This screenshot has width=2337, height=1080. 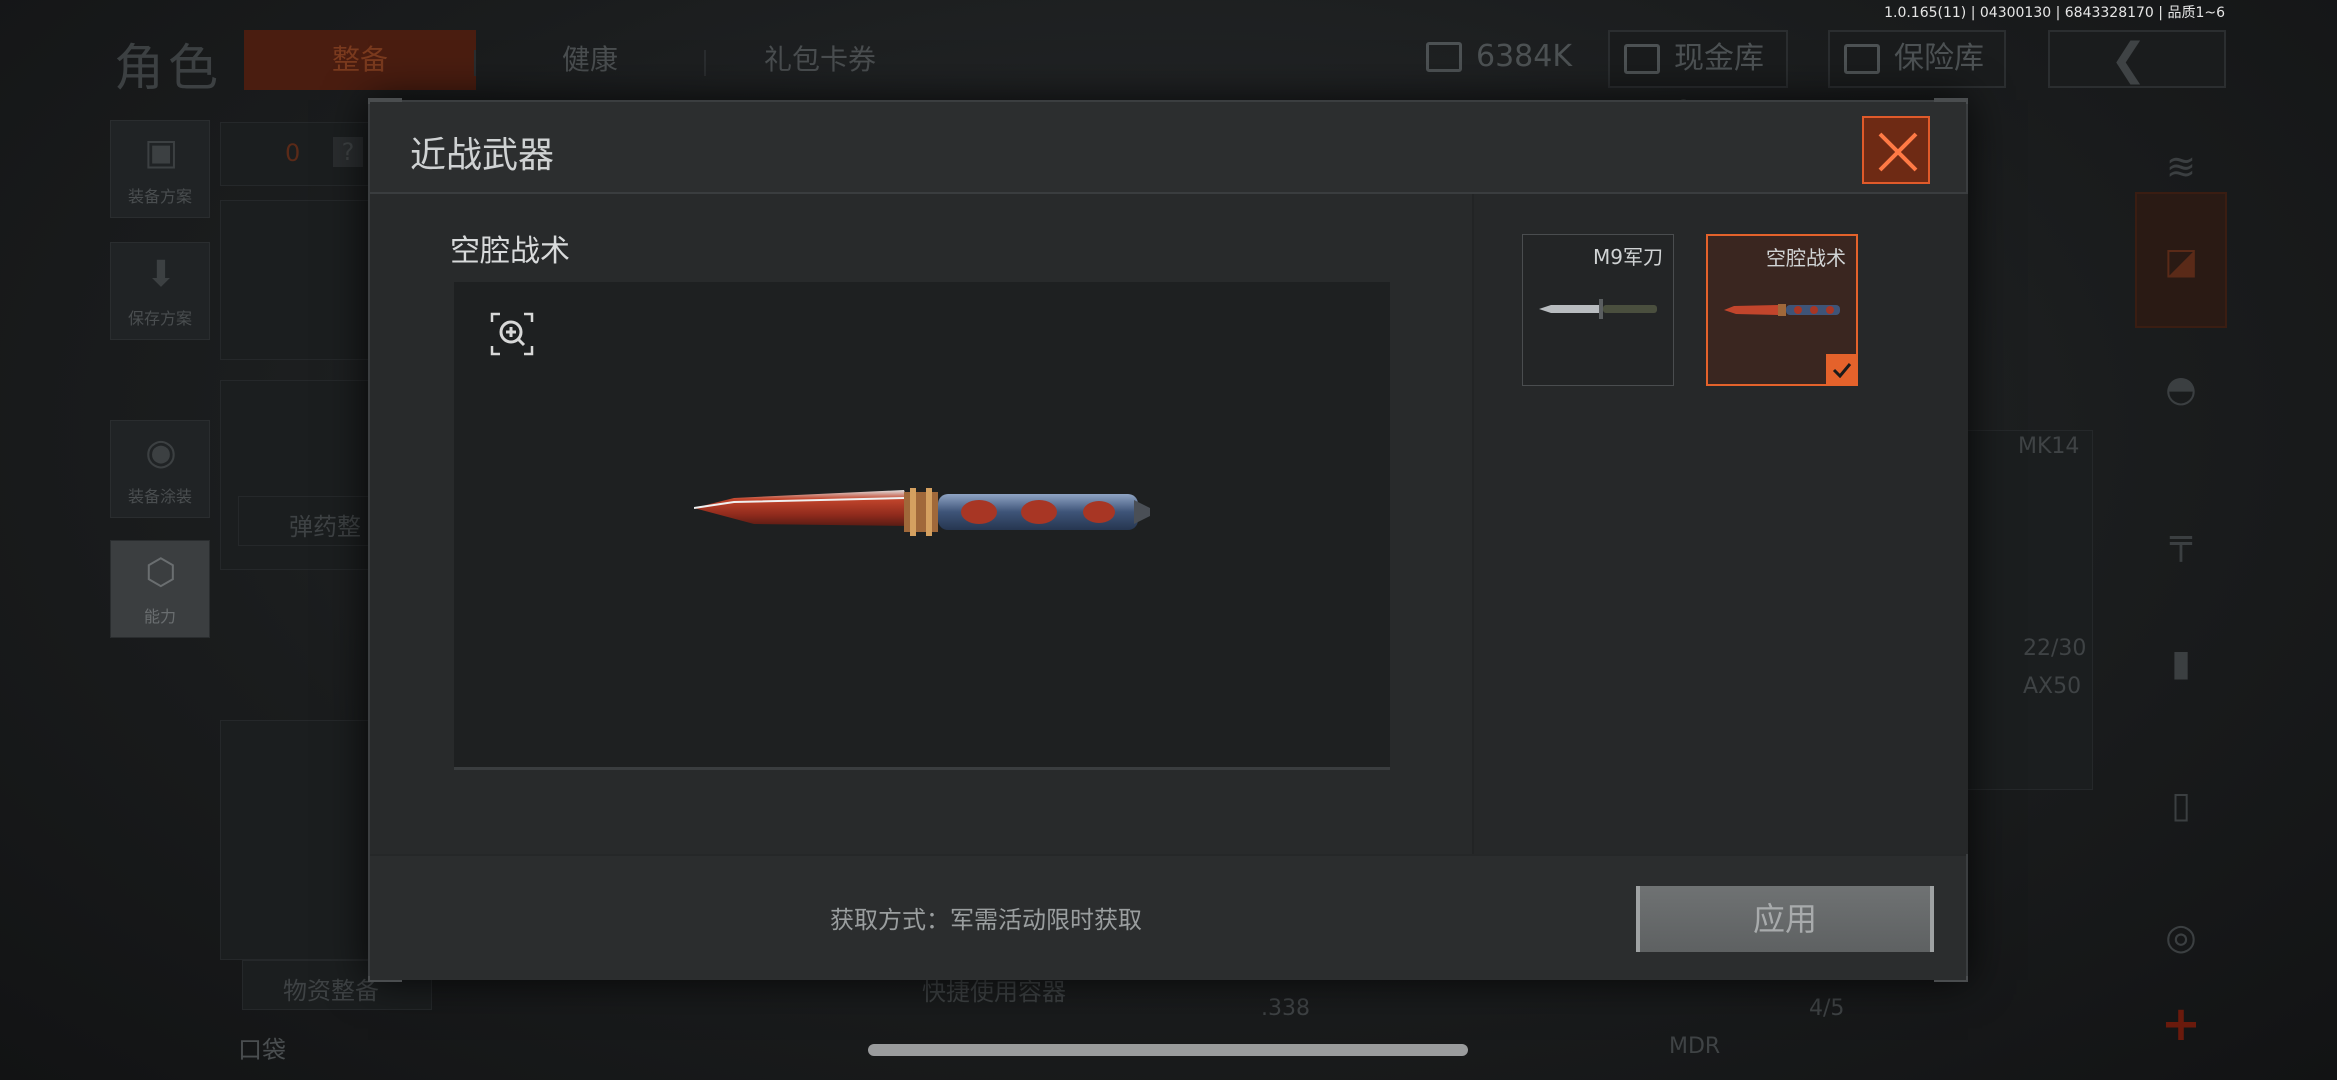 I want to click on helmet-icon: ◓, so click(x=2181, y=390).